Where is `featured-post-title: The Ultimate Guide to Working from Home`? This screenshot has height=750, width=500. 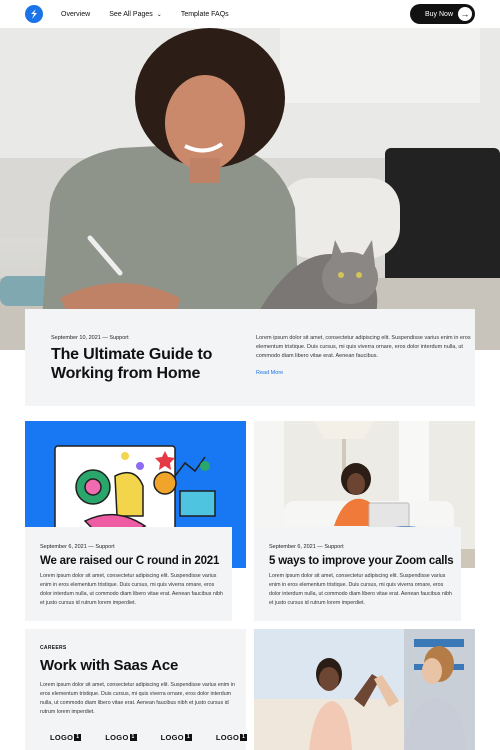 featured-post-title: The Ultimate Guide to Working from Home is located at coordinates (146, 364).